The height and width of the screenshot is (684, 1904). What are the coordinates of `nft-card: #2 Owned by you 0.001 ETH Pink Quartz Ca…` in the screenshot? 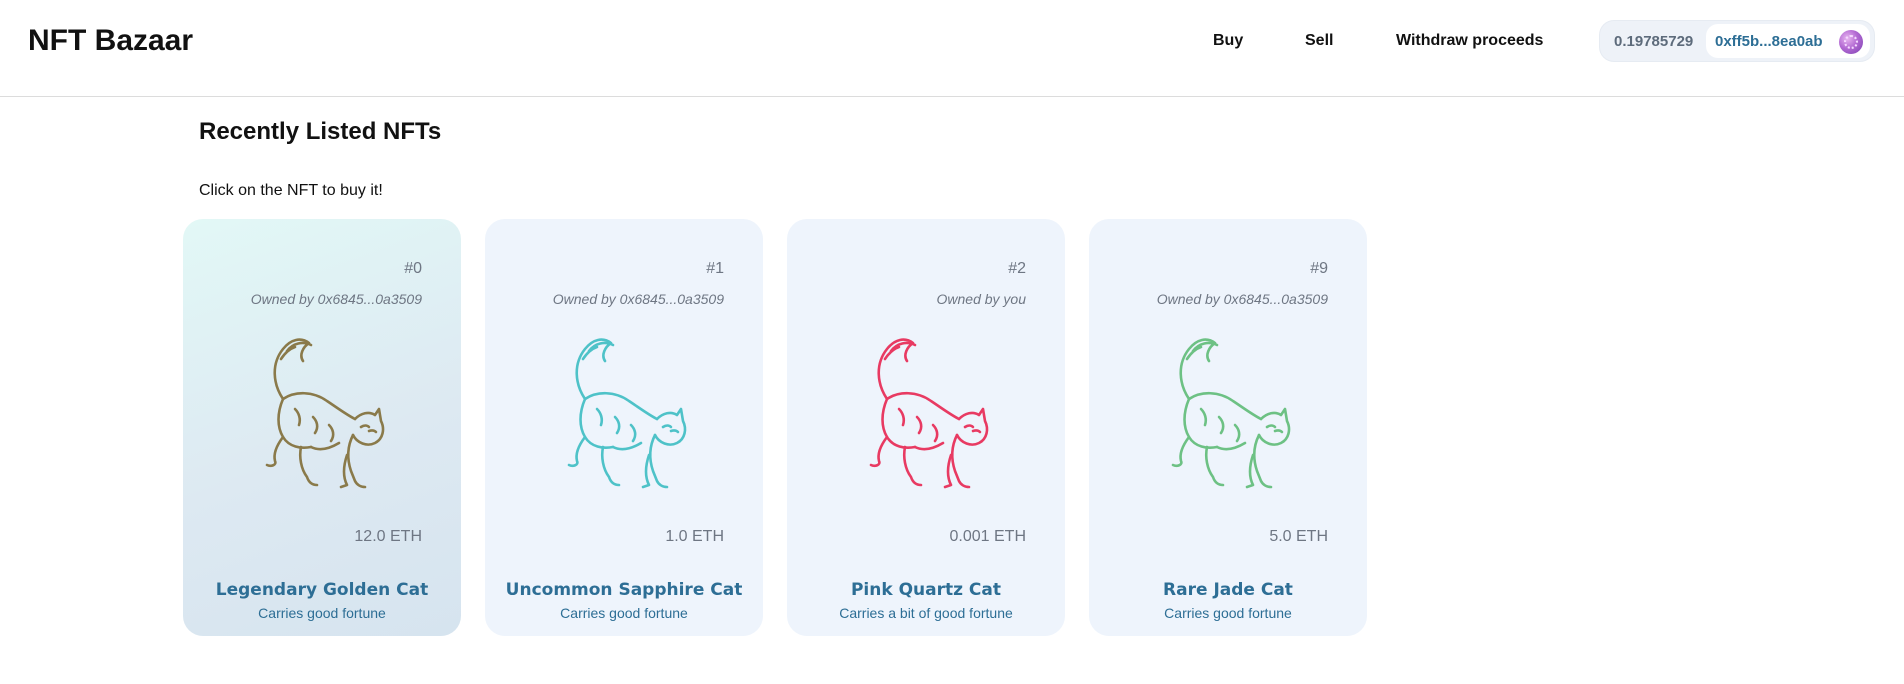 It's located at (926, 427).